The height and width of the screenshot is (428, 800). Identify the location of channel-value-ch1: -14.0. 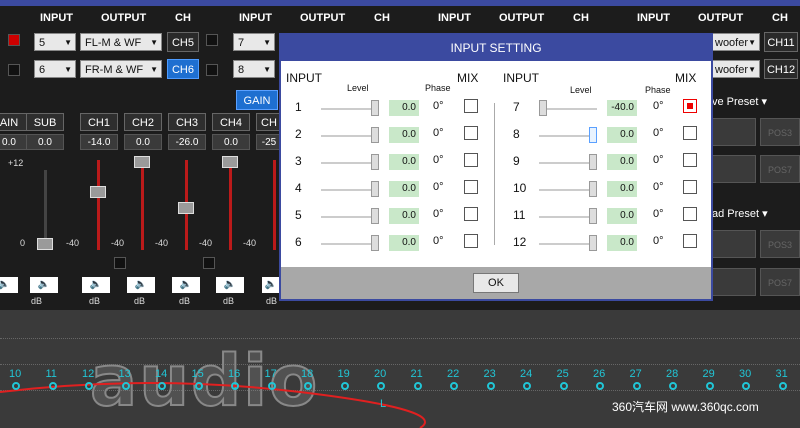
(99, 142).